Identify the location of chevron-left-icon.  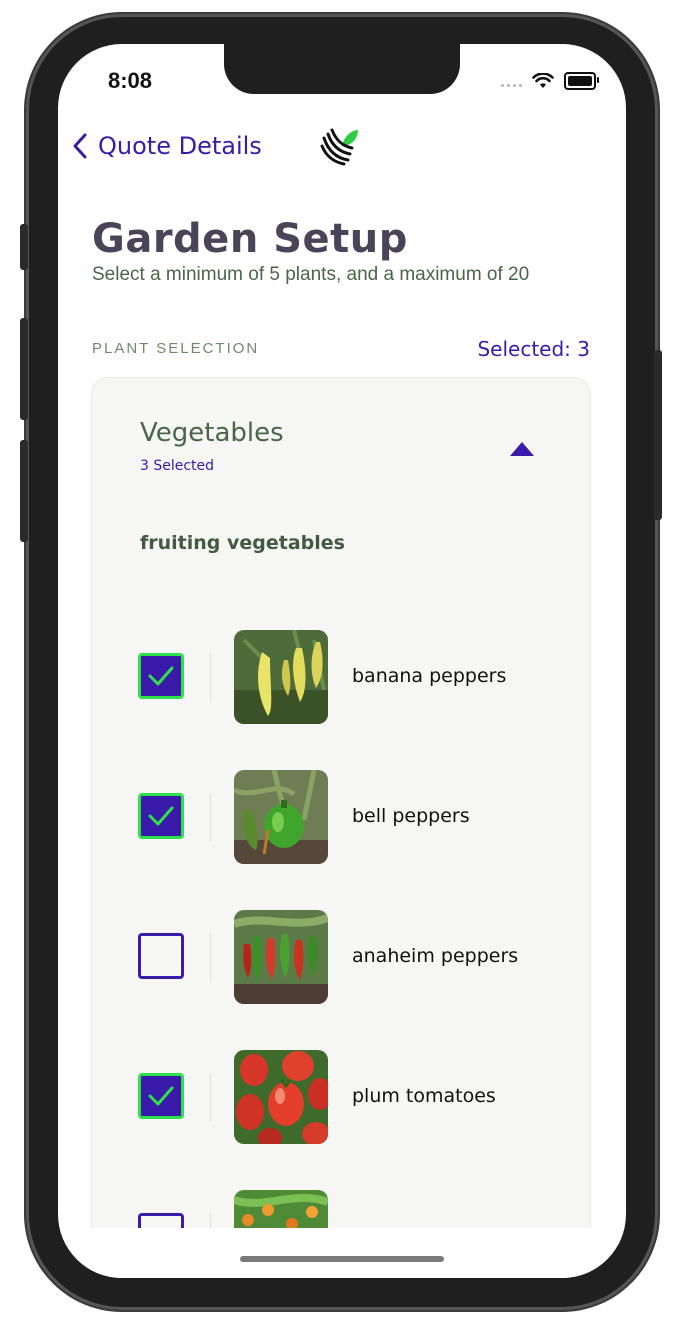
(80, 146).